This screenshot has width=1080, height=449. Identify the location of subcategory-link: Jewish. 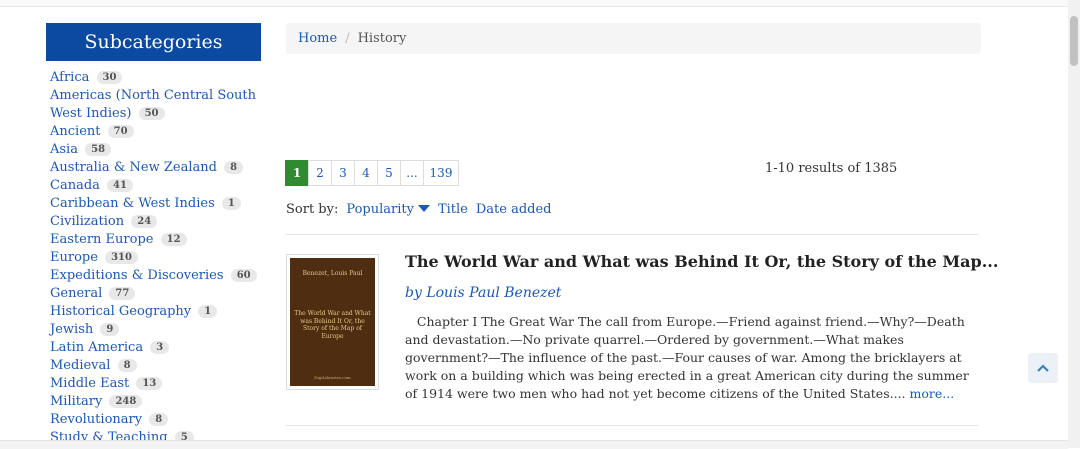
(71, 329).